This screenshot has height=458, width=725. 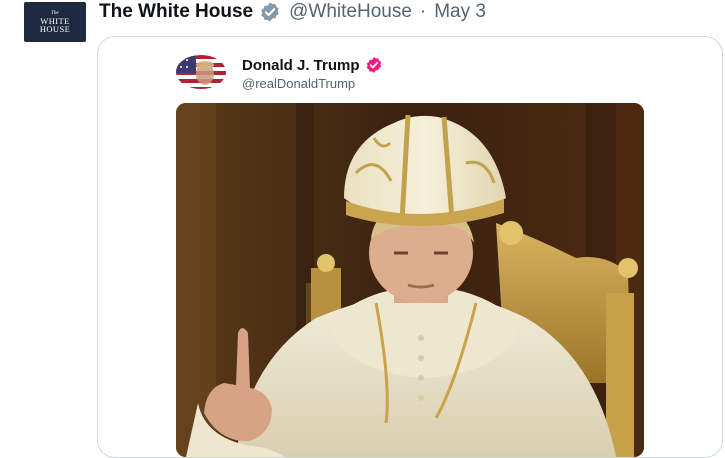 What do you see at coordinates (298, 83) in the screenshot?
I see `quoted-author-handle: @realDonaldTrump` at bounding box center [298, 83].